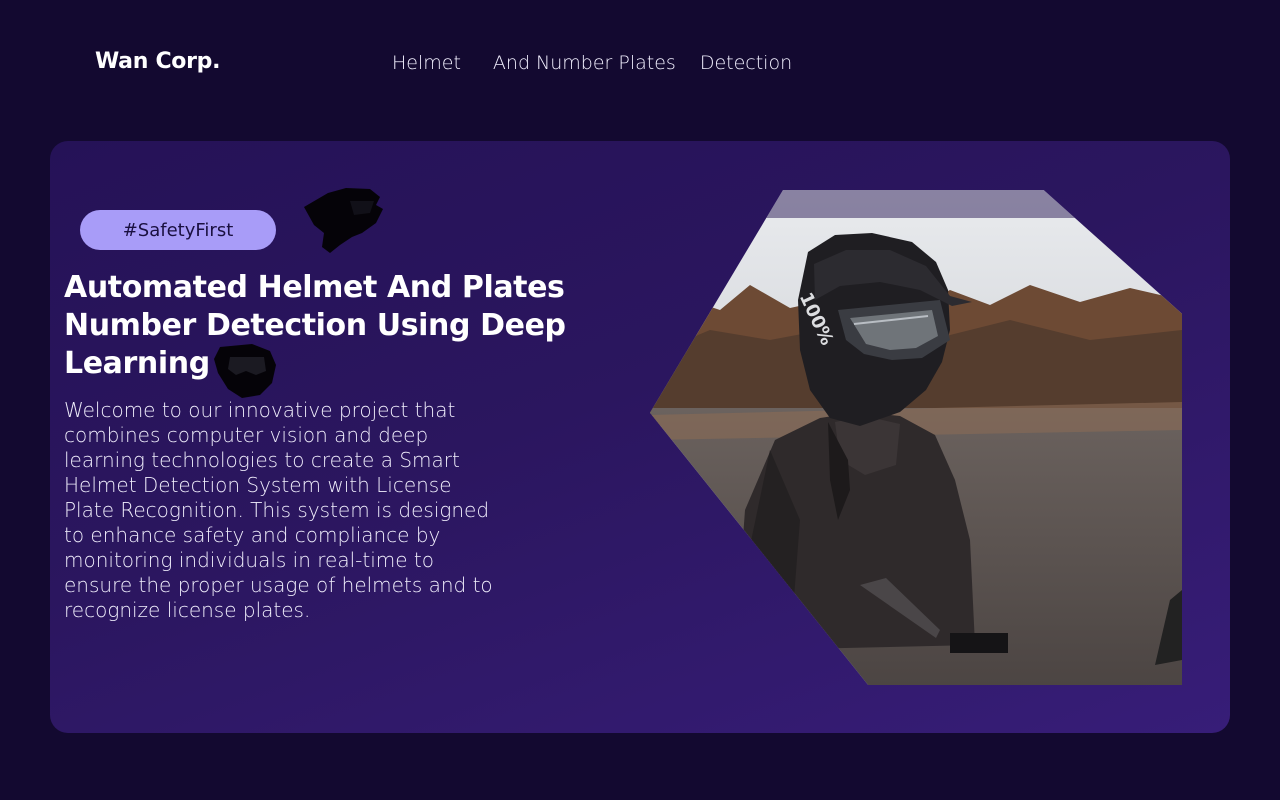  Describe the element at coordinates (584, 63) in the screenshot. I see `nav-number-plates: And Number Plates` at that location.